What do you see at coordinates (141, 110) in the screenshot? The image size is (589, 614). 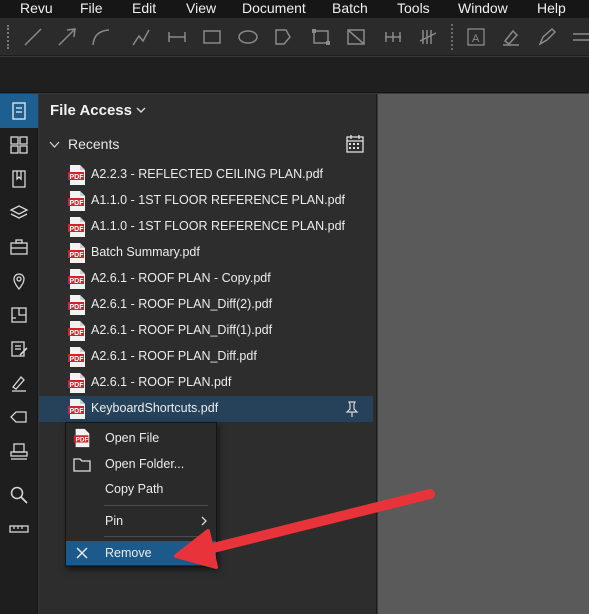 I see `chevron-down-icon` at bounding box center [141, 110].